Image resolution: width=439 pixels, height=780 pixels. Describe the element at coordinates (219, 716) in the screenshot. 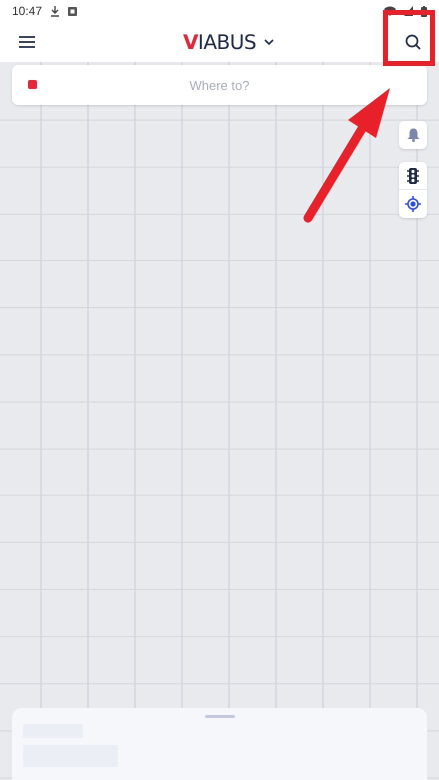

I see `drag-handle` at that location.